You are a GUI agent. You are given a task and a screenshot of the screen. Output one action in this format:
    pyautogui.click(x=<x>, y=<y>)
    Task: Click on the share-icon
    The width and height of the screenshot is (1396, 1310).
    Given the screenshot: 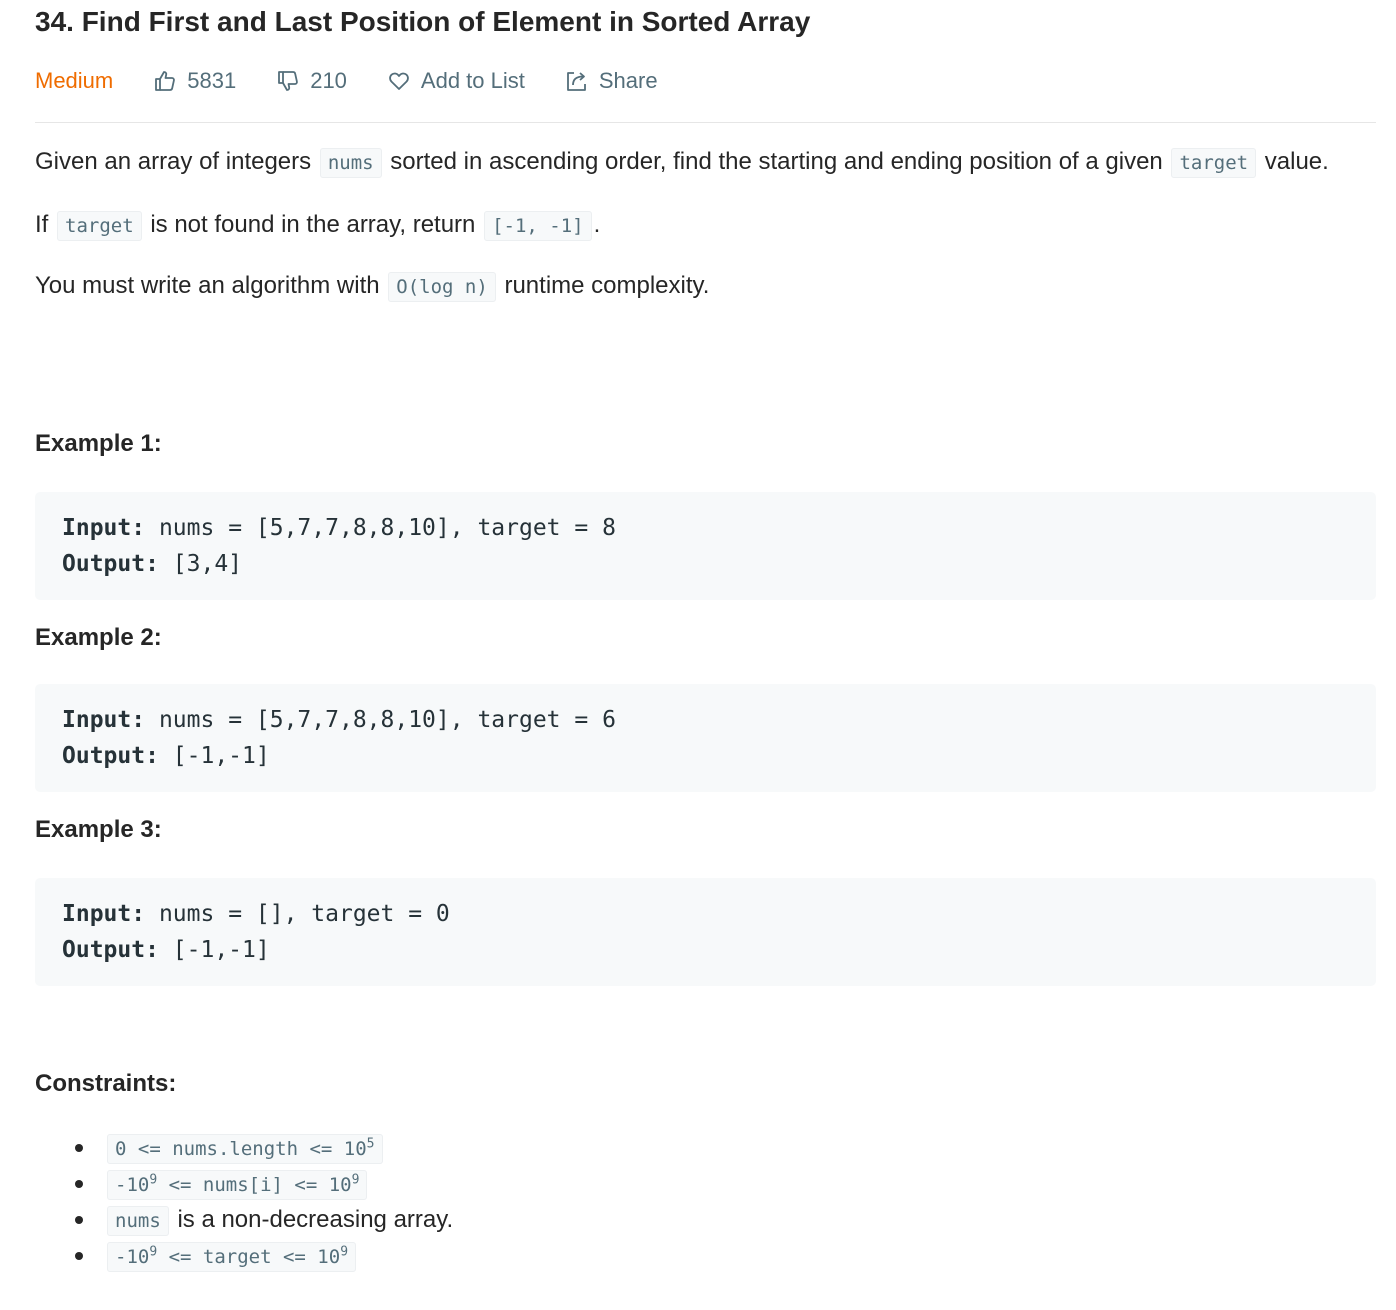 What is the action you would take?
    pyautogui.click(x=576, y=81)
    